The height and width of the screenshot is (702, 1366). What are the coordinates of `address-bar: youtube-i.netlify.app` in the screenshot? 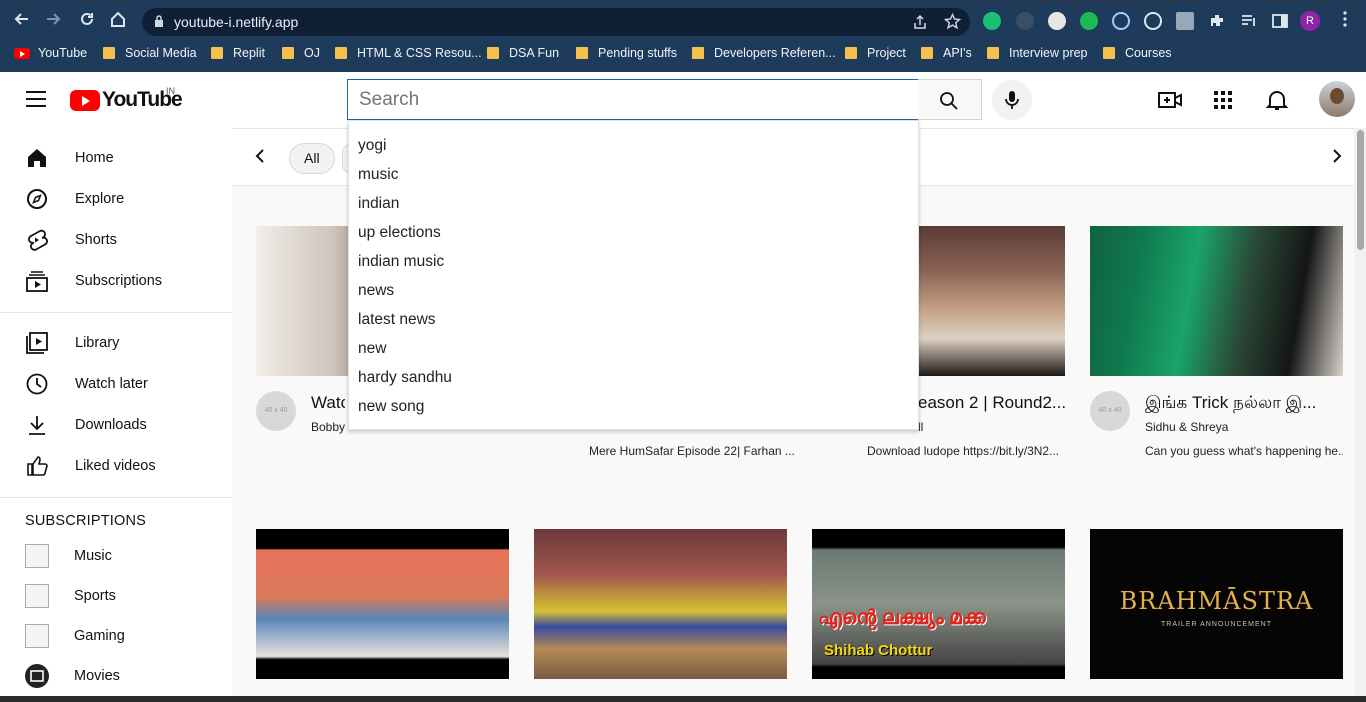 It's located at (556, 22).